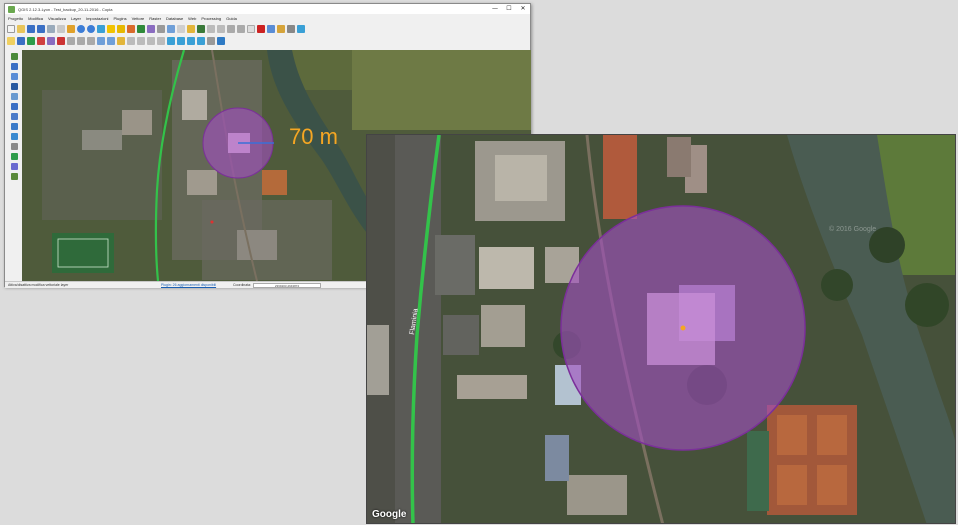 Image resolution: width=958 pixels, height=525 pixels. Describe the element at coordinates (221, 28) in the screenshot. I see `pin-label-icon` at that location.